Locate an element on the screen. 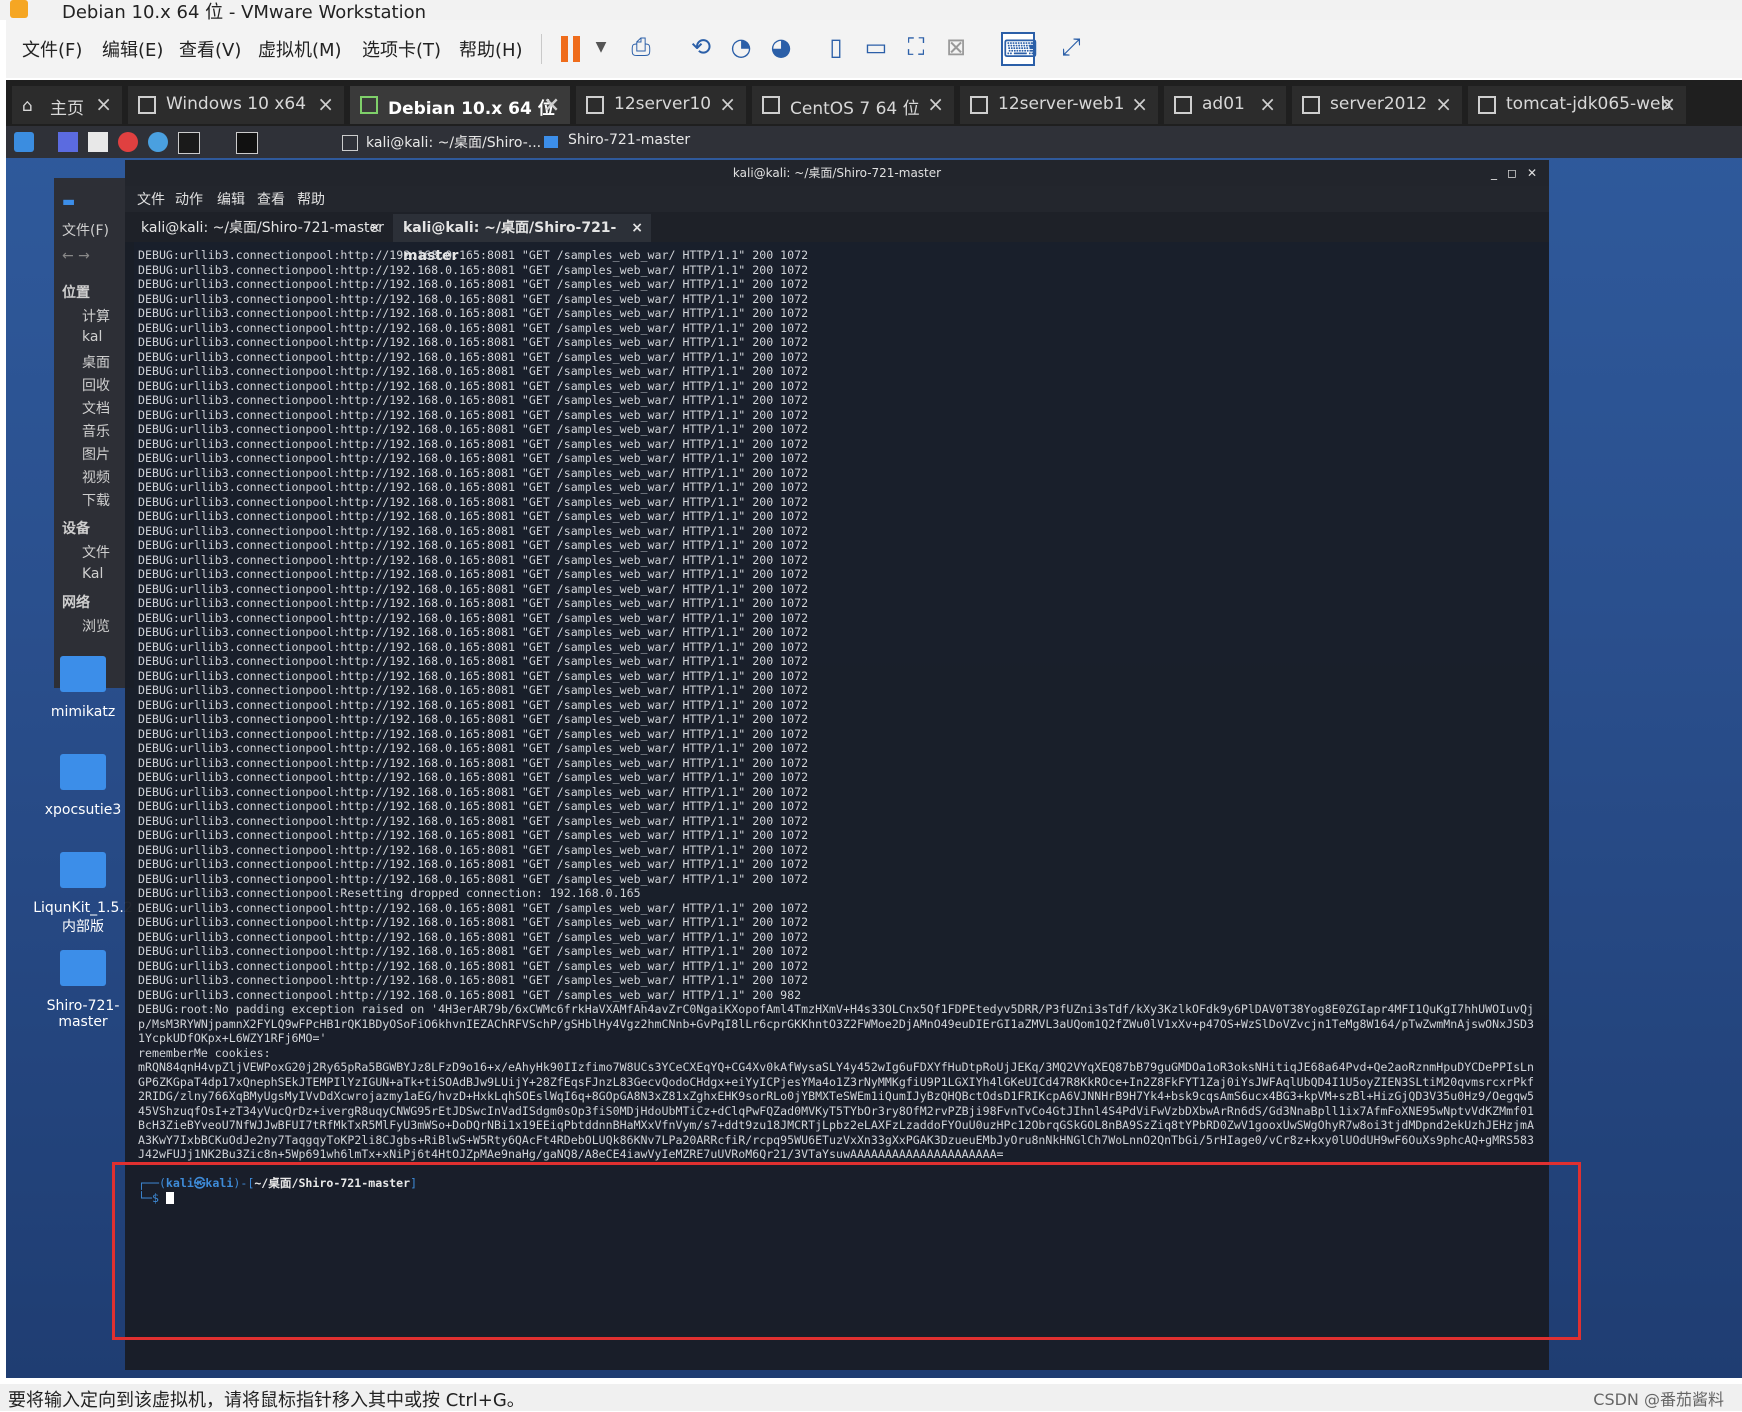 The image size is (1742, 1412). dropdown-arrow-icon: ▼ is located at coordinates (601, 47).